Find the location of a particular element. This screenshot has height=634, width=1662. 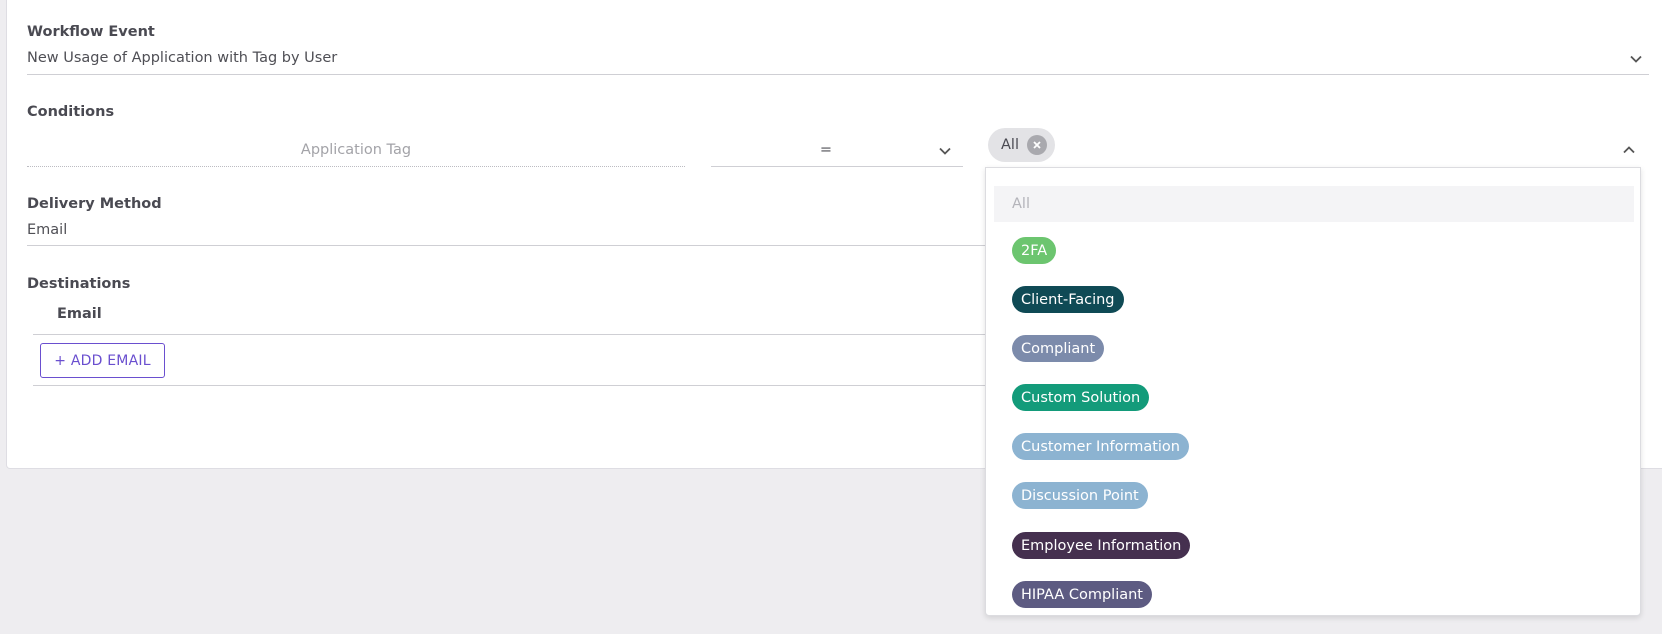

option-label: Customer Information is located at coordinates (1100, 446).